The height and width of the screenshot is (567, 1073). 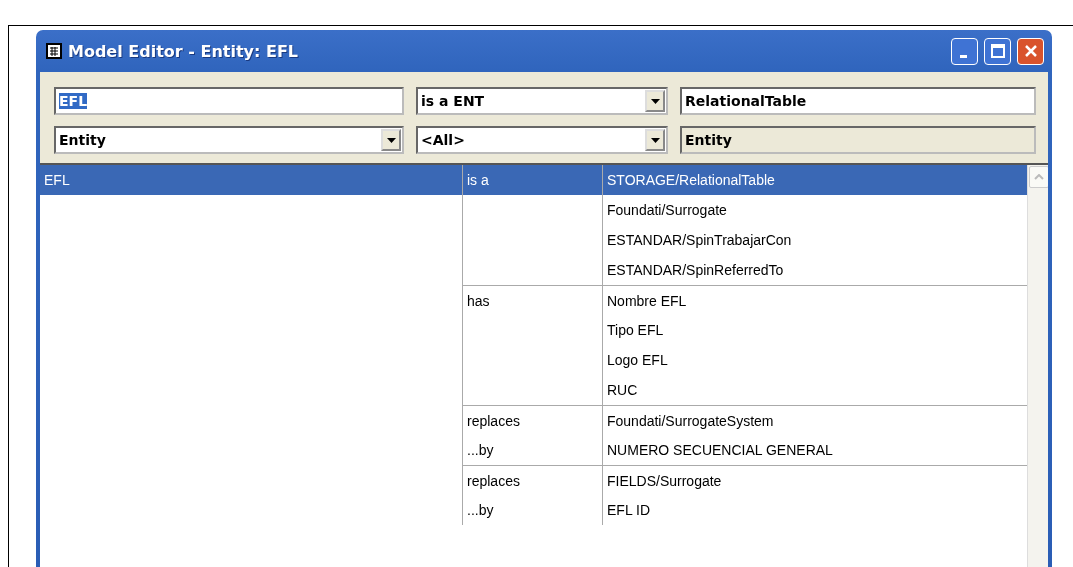 I want to click on table-icon, so click(x=54, y=51).